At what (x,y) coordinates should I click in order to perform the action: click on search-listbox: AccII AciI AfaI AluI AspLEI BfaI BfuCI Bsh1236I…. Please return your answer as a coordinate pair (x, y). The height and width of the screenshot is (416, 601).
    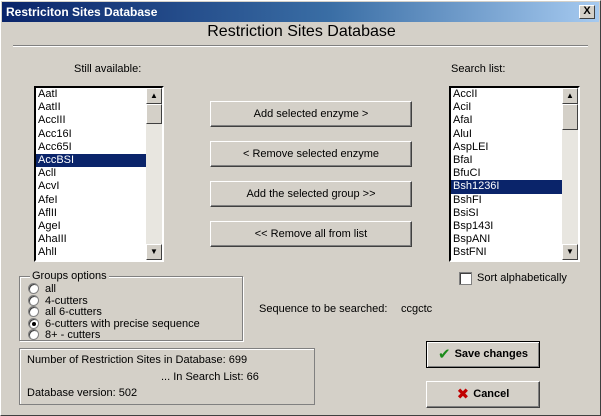
    Looking at the image, I should click on (514, 174).